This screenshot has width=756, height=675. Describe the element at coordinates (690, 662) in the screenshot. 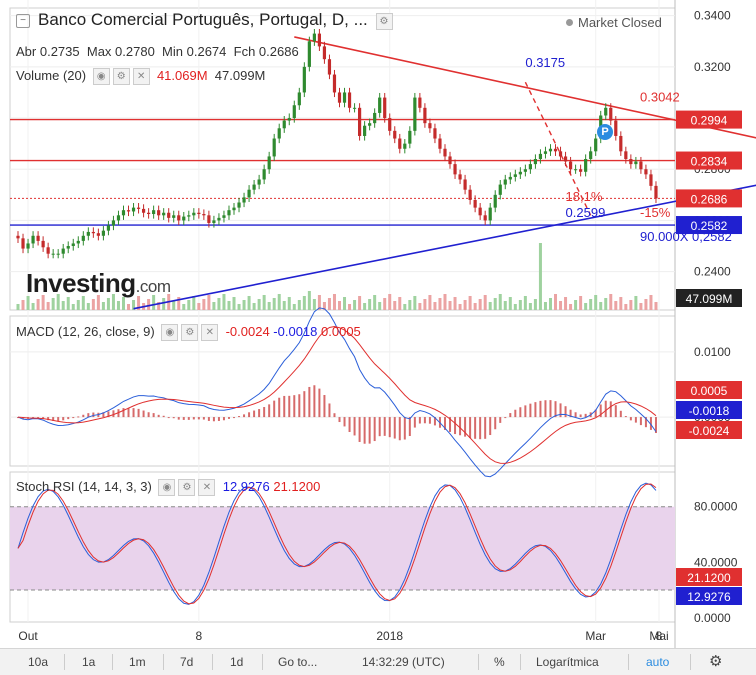

I see `divider` at that location.